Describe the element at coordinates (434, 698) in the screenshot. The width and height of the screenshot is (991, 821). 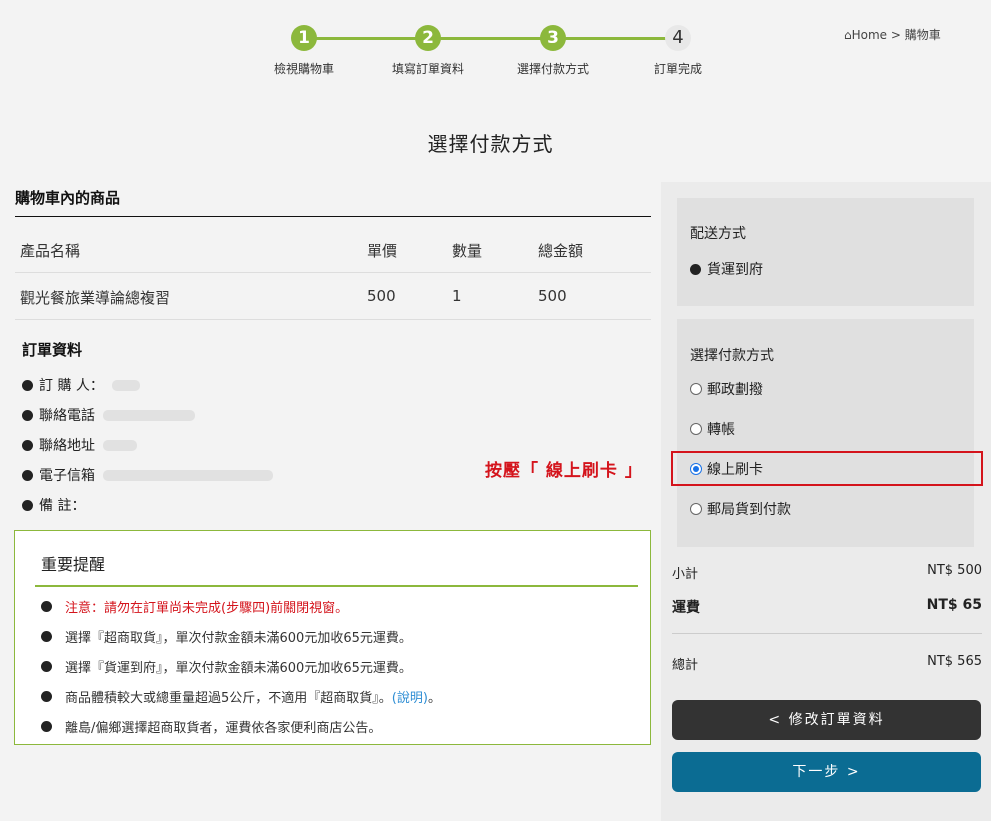
I see `notice-text-suffix: 。` at that location.